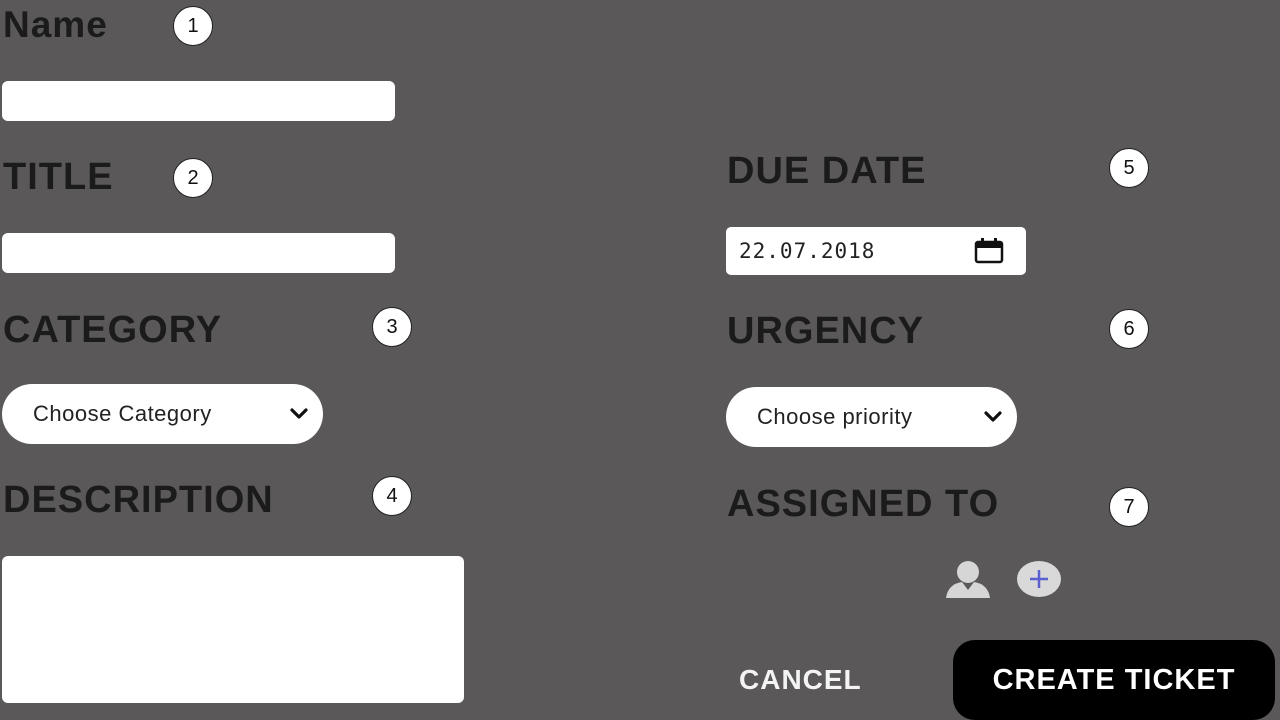 This screenshot has width=1280, height=720. I want to click on cancel-button: CANCEL, so click(800, 680).